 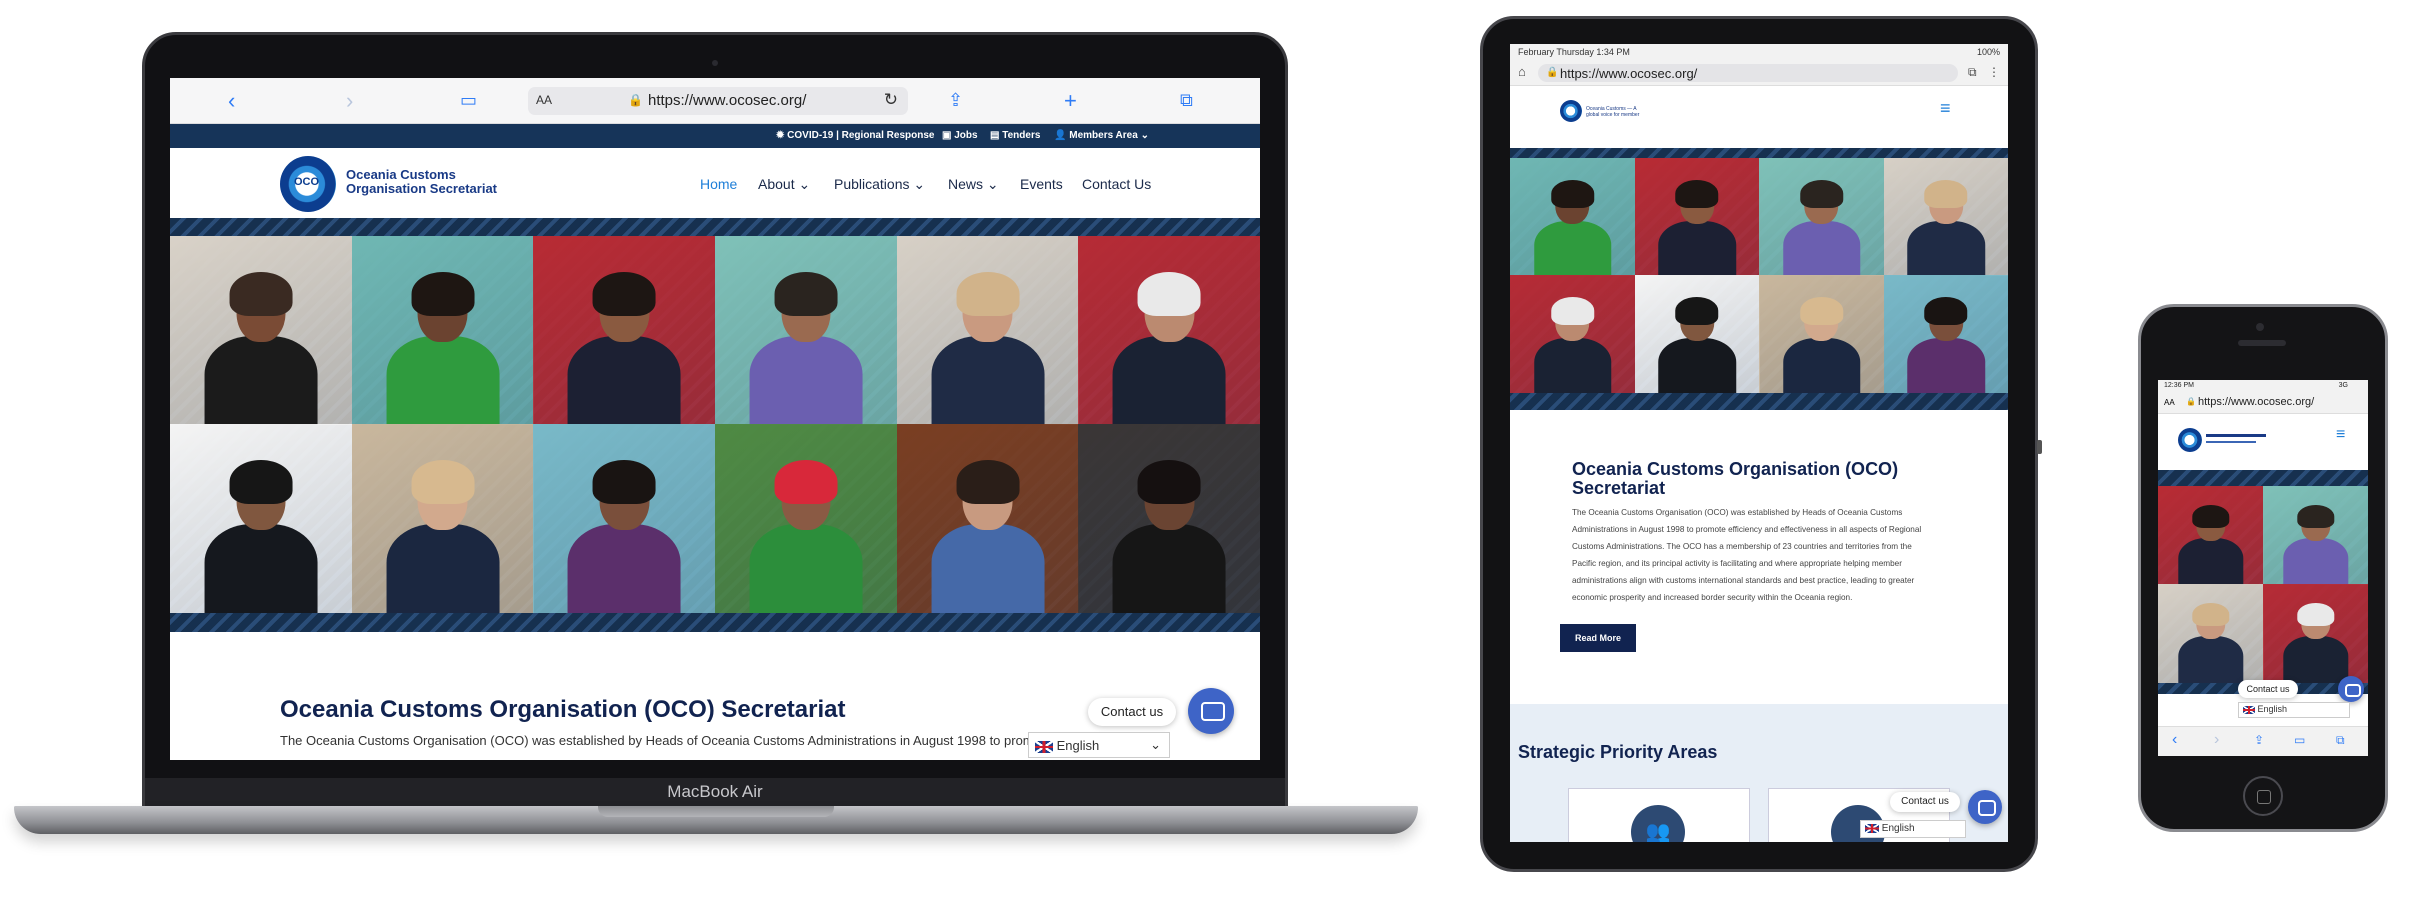 I want to click on phone-camera, so click(x=2260, y=327).